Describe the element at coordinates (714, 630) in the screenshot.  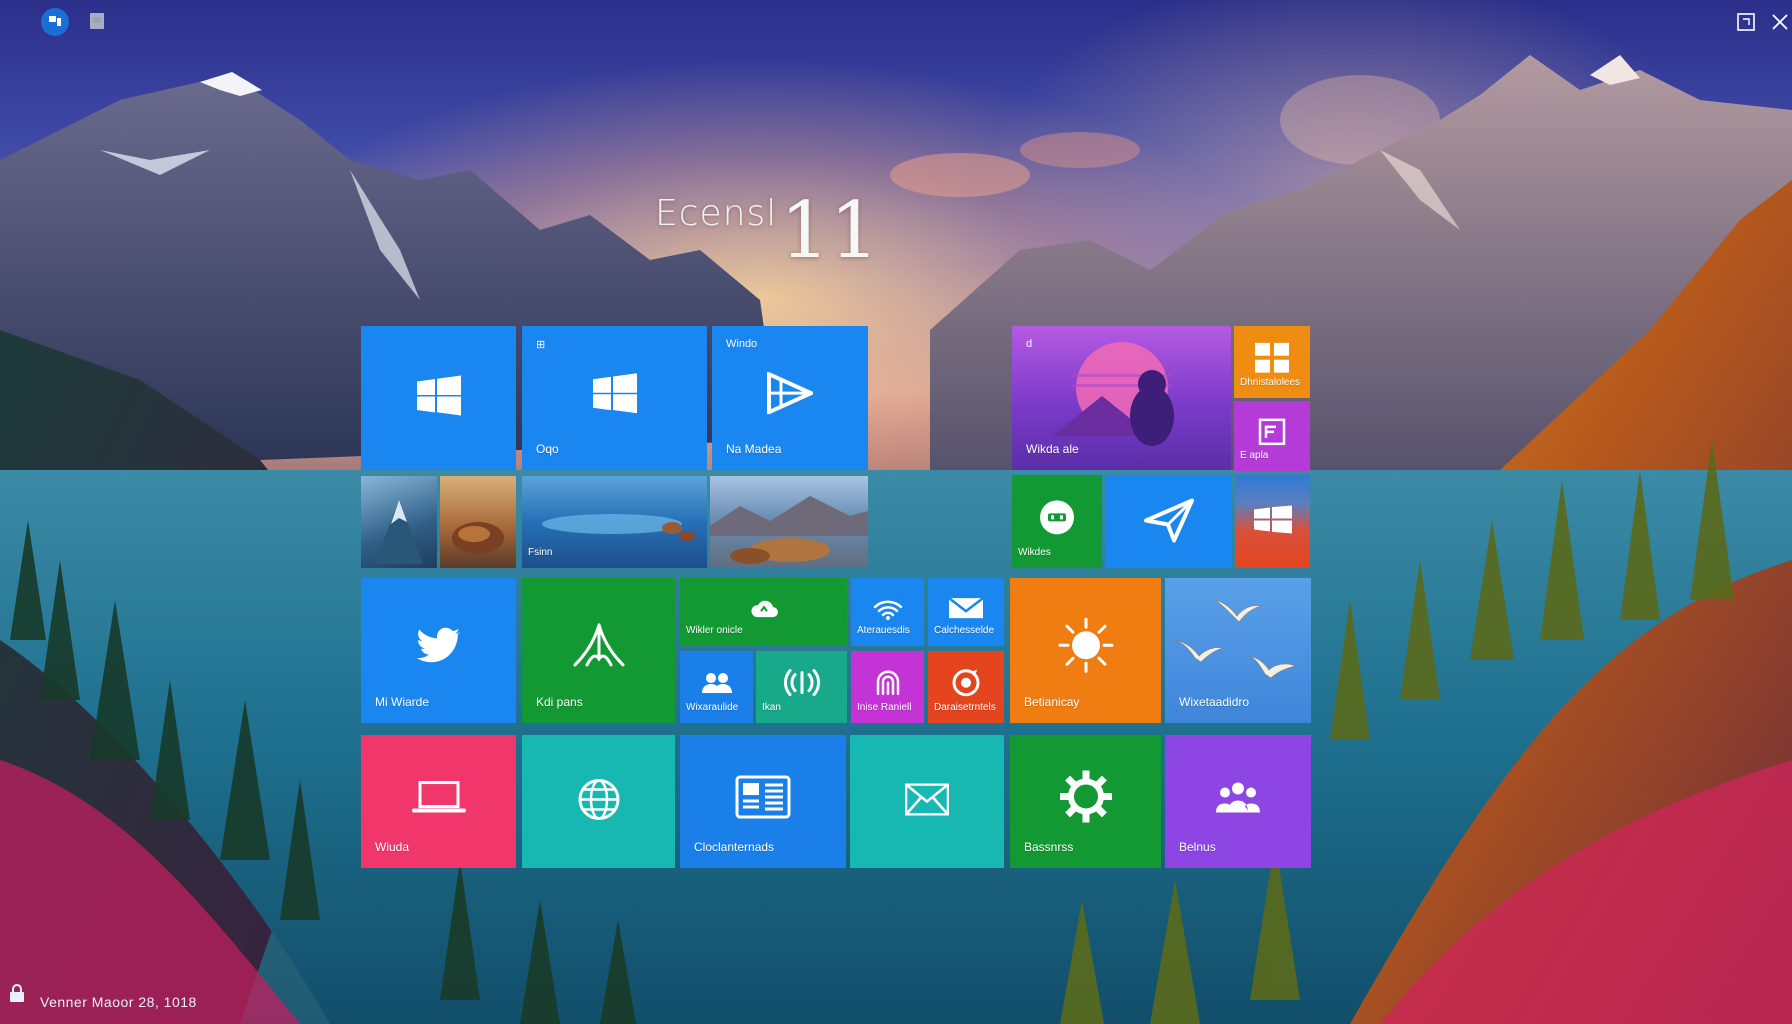
I see `tile-label: Wikler onicle` at that location.